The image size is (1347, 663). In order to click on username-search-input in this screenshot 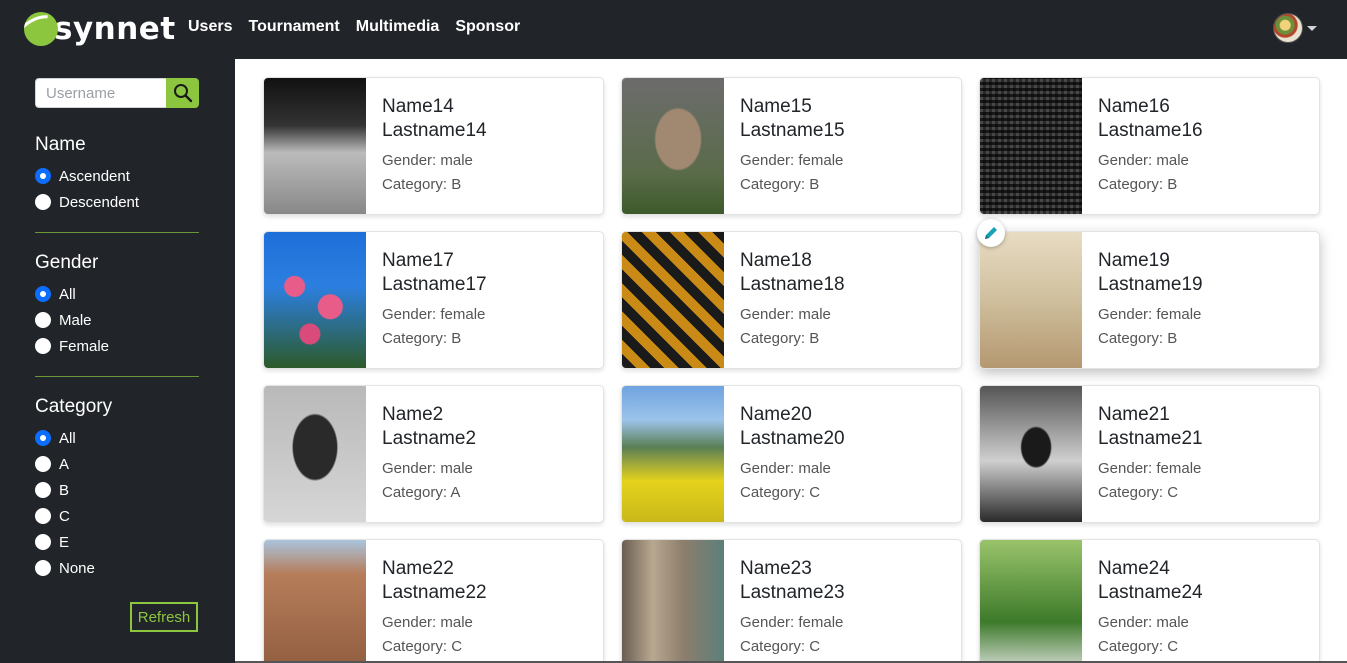, I will do `click(100, 93)`.